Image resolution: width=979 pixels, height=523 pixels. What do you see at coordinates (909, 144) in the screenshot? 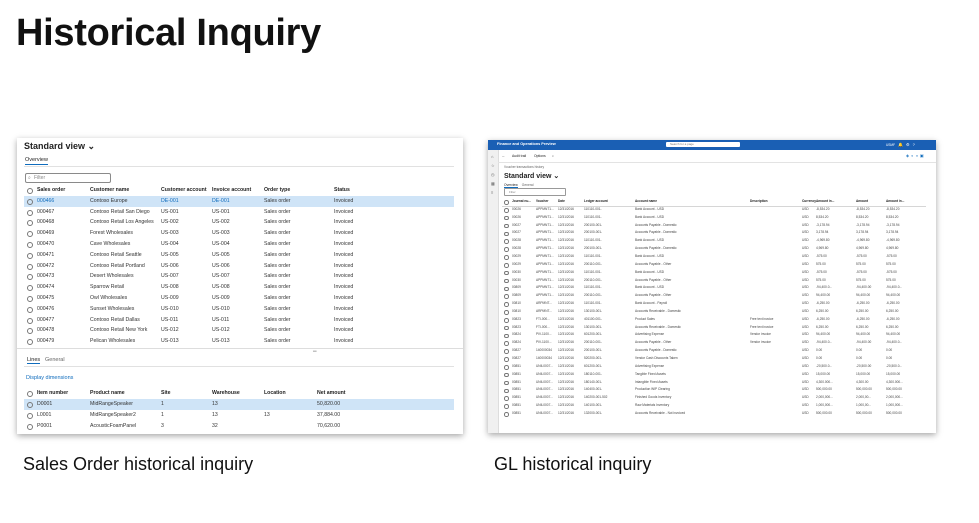
I see `gear-icon: ⚙` at bounding box center [909, 144].